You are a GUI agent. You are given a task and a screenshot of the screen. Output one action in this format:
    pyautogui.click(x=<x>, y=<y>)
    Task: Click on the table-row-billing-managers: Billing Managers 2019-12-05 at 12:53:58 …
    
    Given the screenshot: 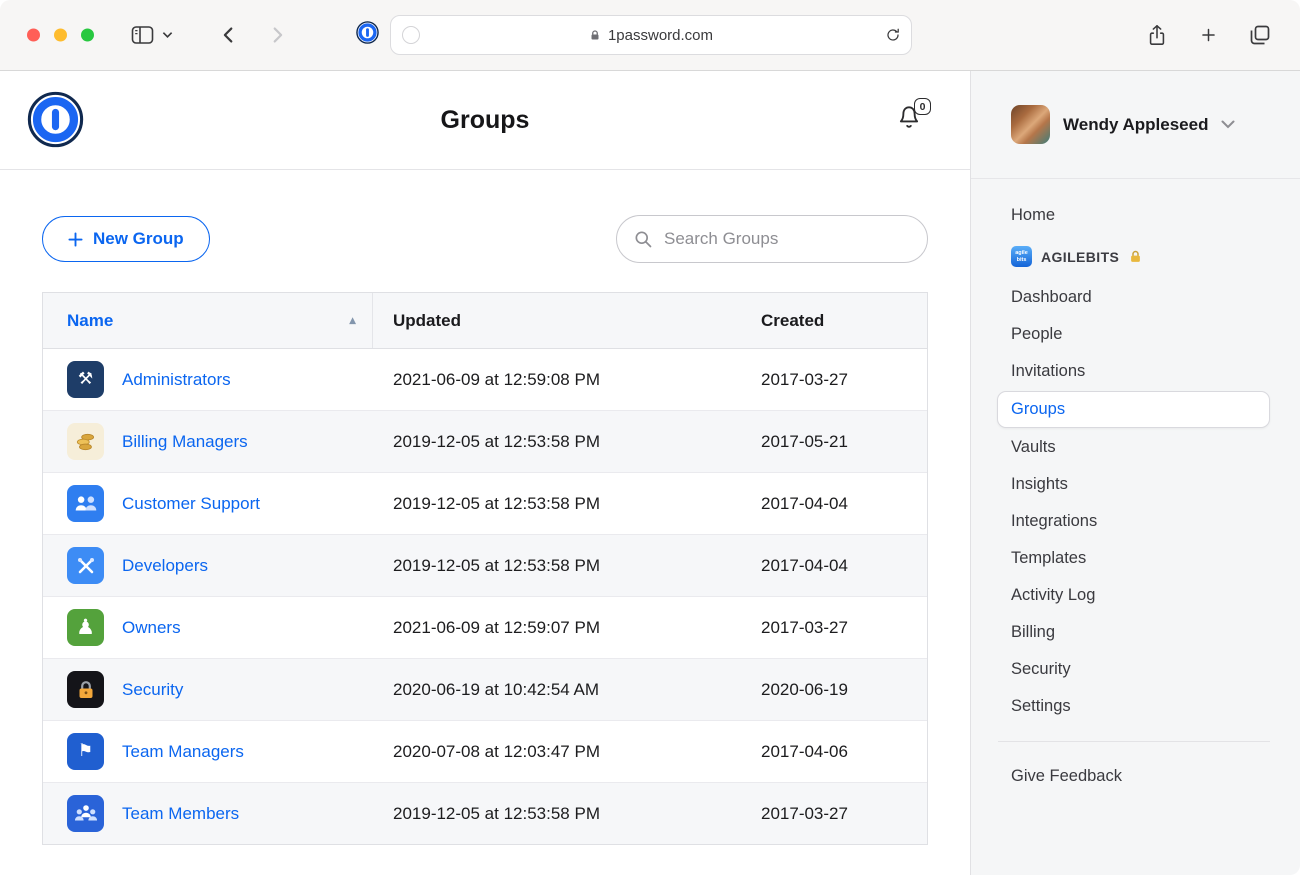 What is the action you would take?
    pyautogui.click(x=485, y=441)
    